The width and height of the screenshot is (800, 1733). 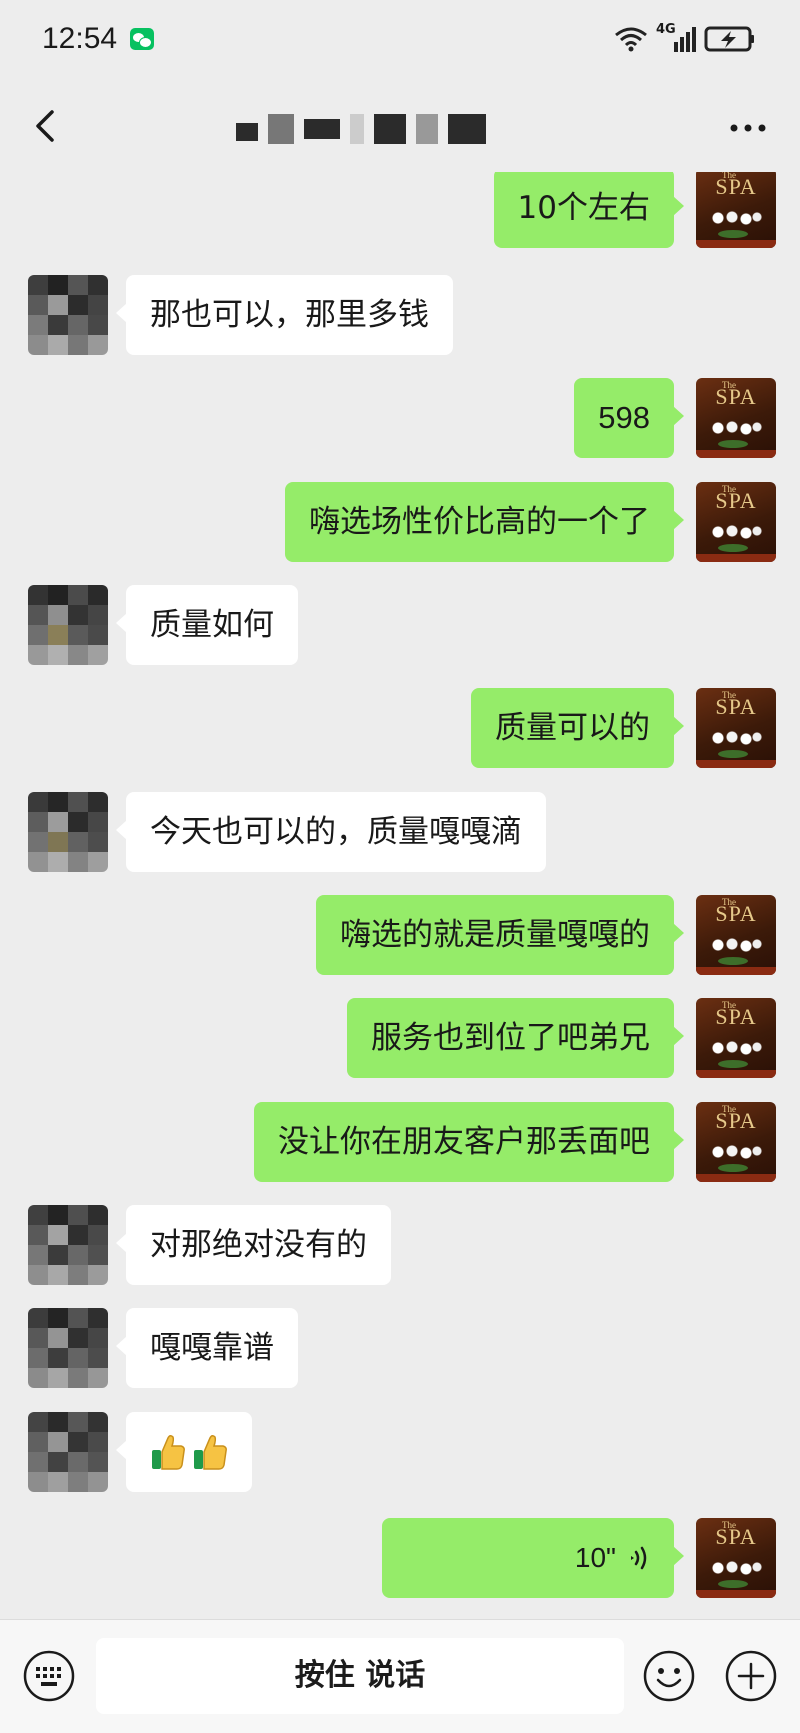 I want to click on message-bubble: 对那绝对没有的, so click(x=253, y=1245).